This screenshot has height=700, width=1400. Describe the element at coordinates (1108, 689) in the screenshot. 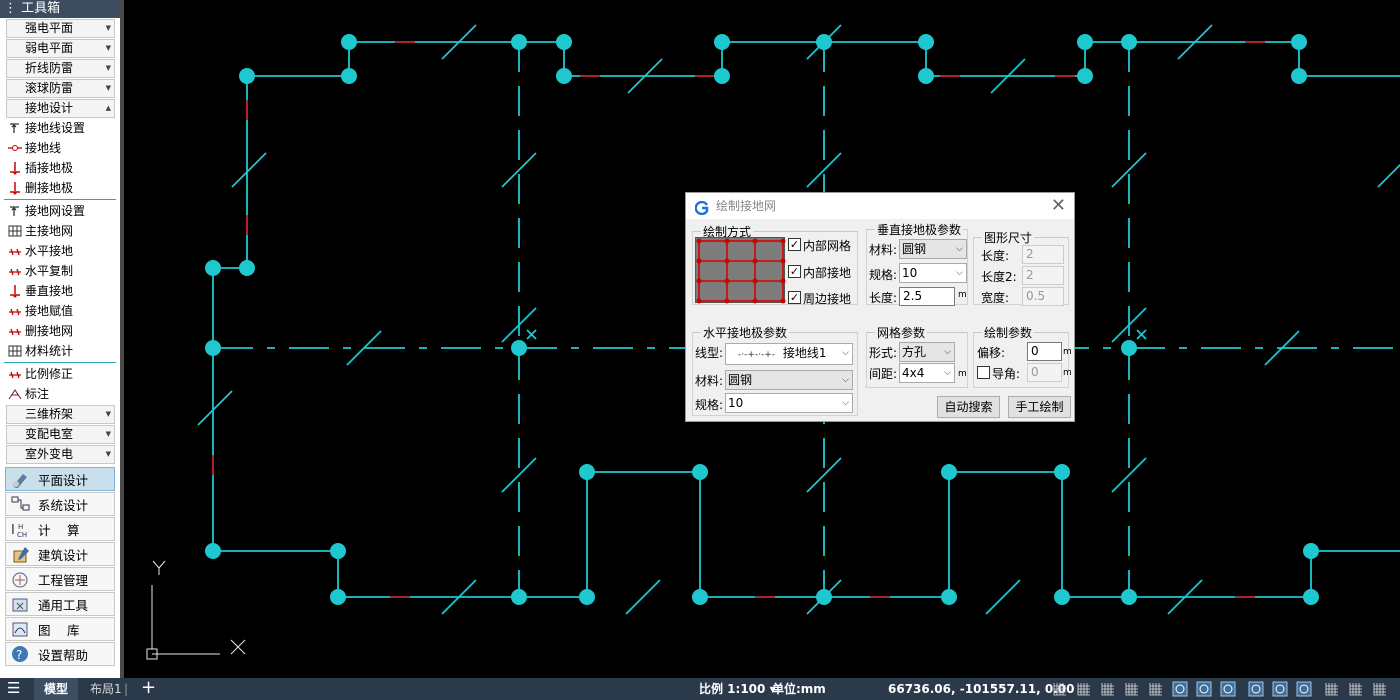

I see `snap-icon` at that location.